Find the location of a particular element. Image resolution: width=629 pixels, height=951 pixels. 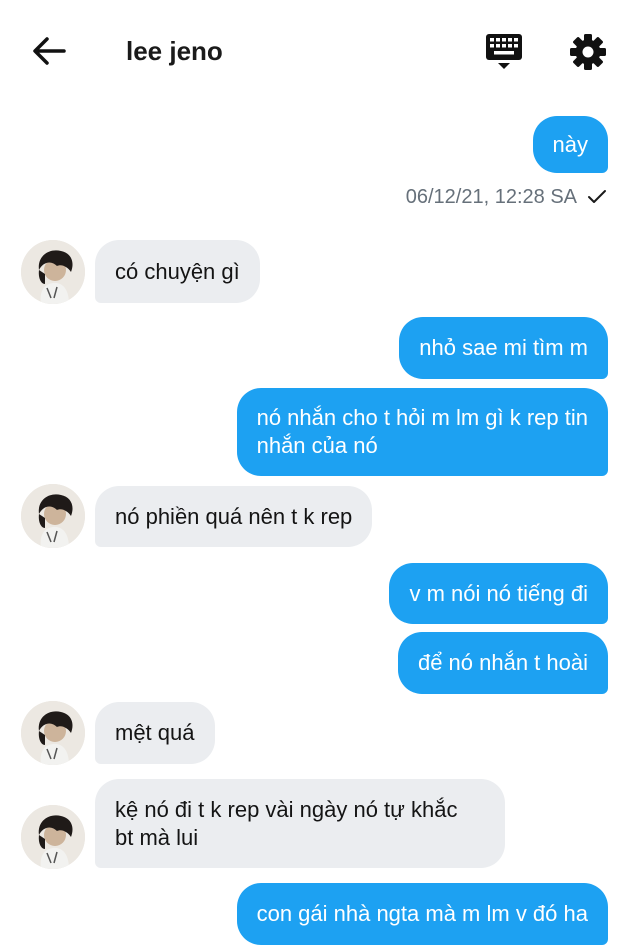

message-text: mệt quá is located at coordinates (155, 732).